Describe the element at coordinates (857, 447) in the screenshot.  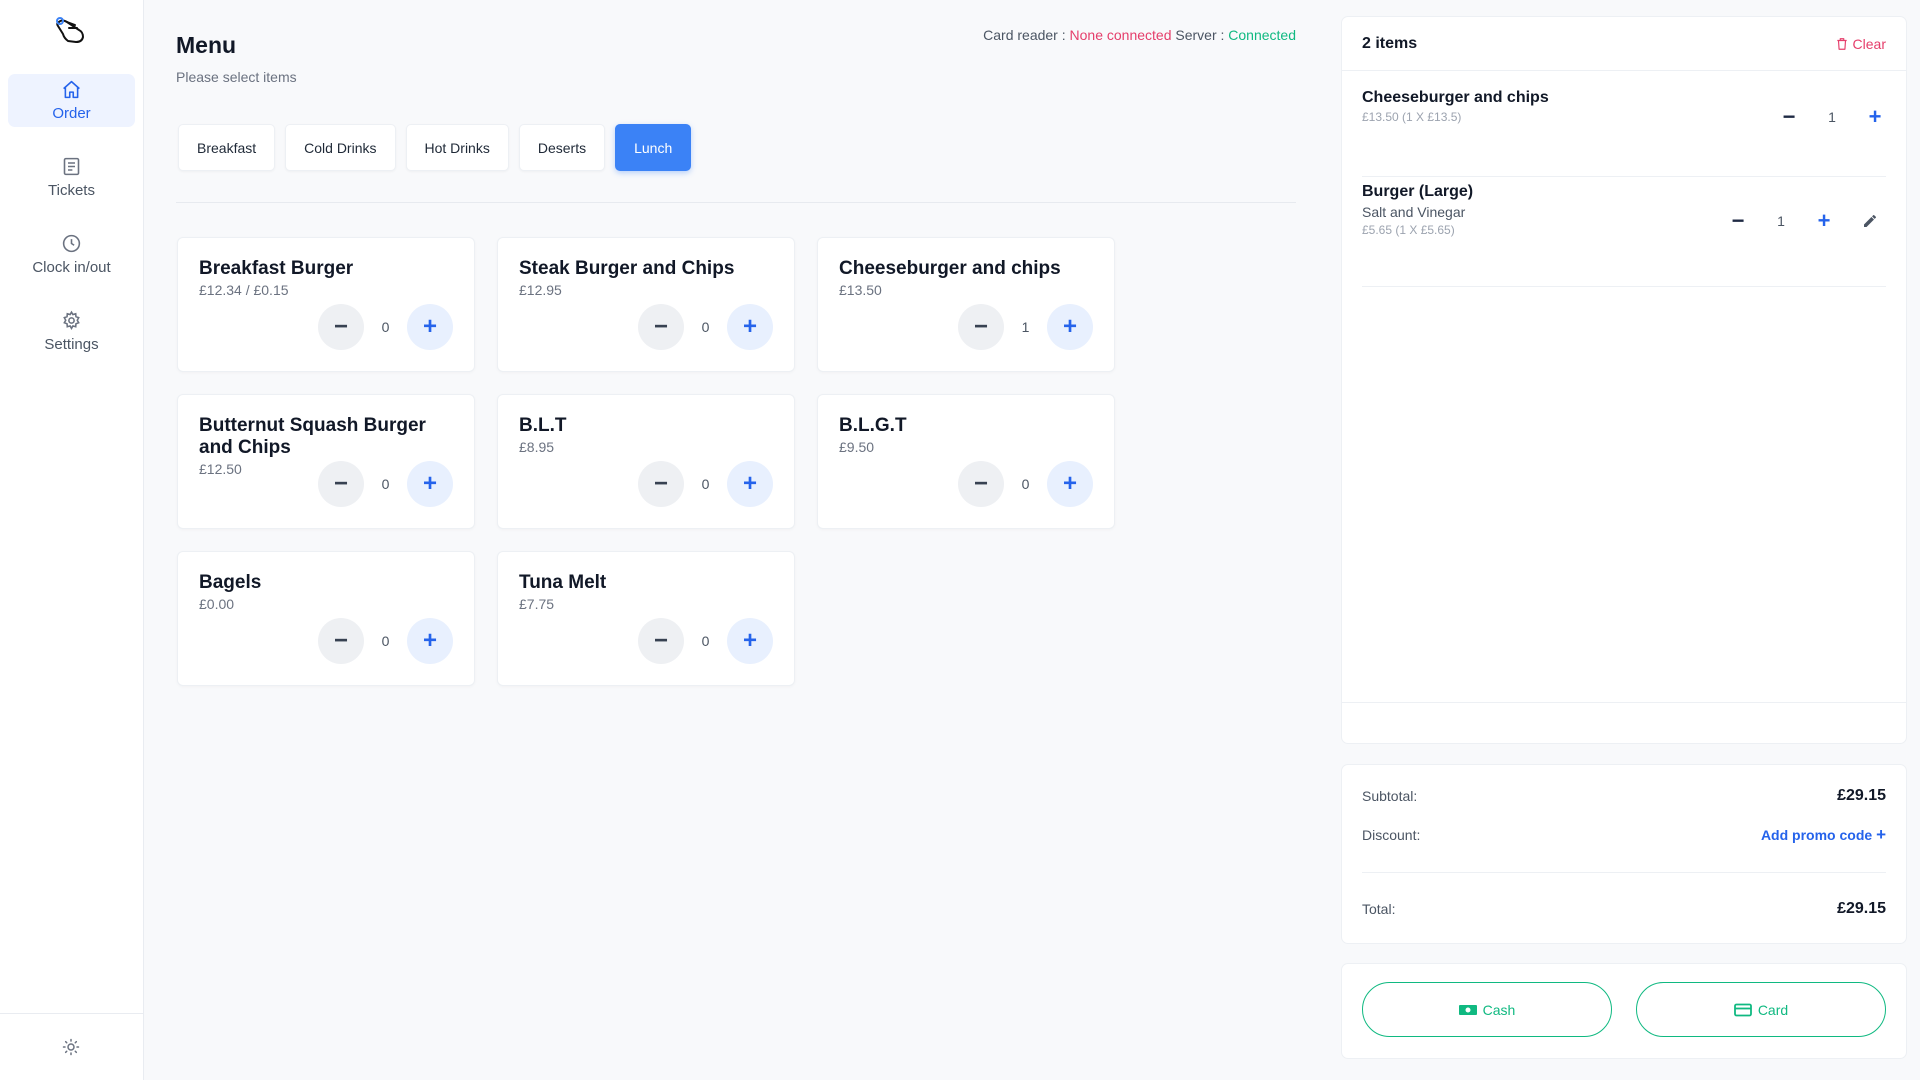
I see `menu-item-price: £9.50` at that location.